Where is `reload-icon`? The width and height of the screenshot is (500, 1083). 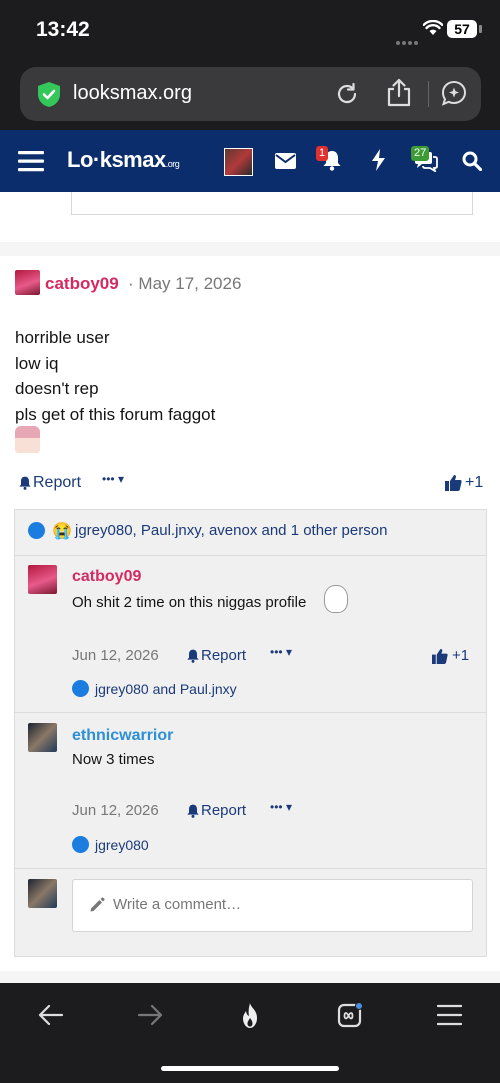 reload-icon is located at coordinates (347, 94).